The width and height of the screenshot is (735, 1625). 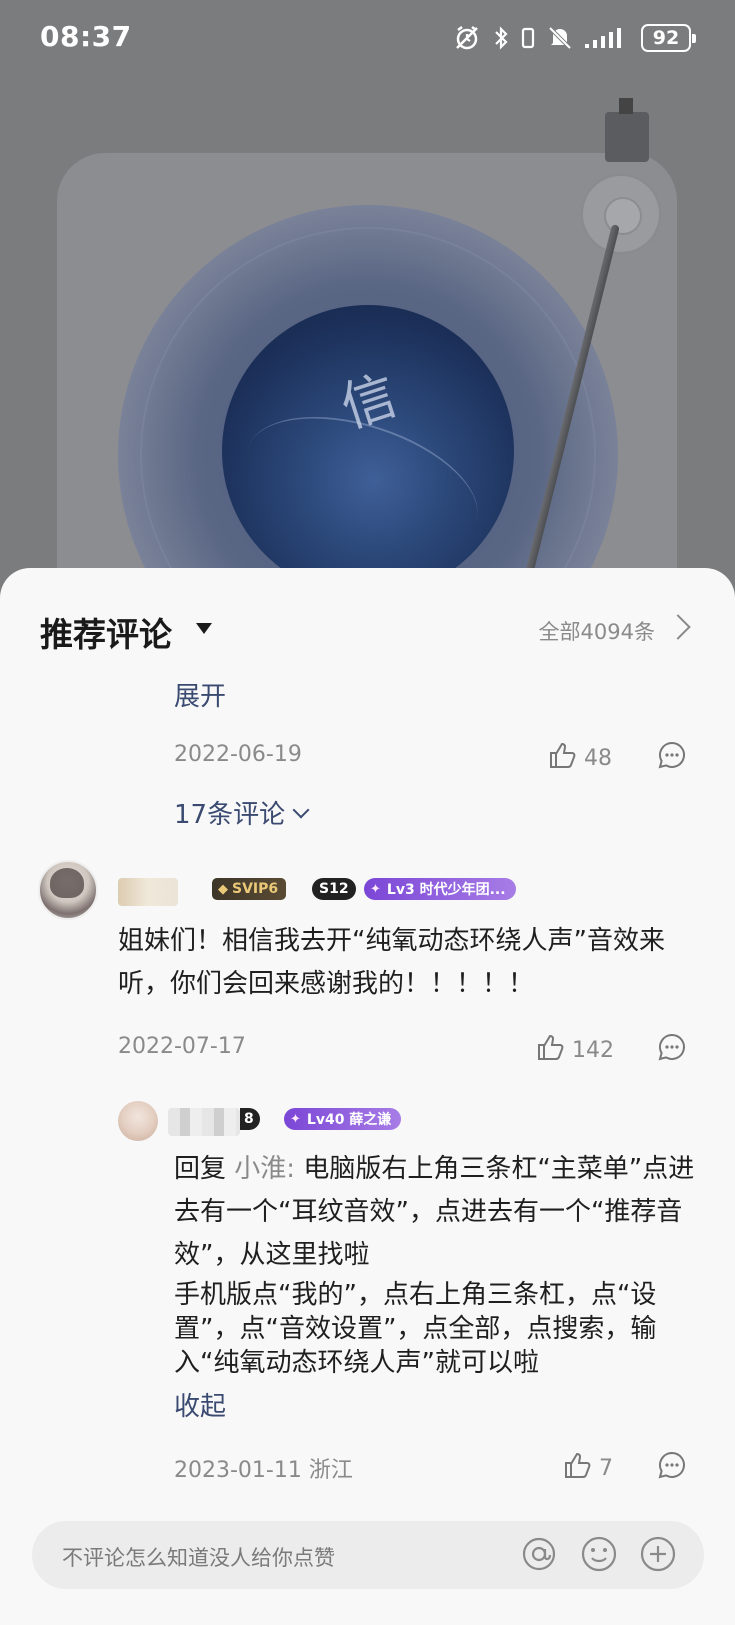 What do you see at coordinates (391, 962) in the screenshot?
I see `comment-text: 姐妹们！相信我去开“纯氧动态环绕人声”音效来听，你们会回来感谢我的！！！！！` at bounding box center [391, 962].